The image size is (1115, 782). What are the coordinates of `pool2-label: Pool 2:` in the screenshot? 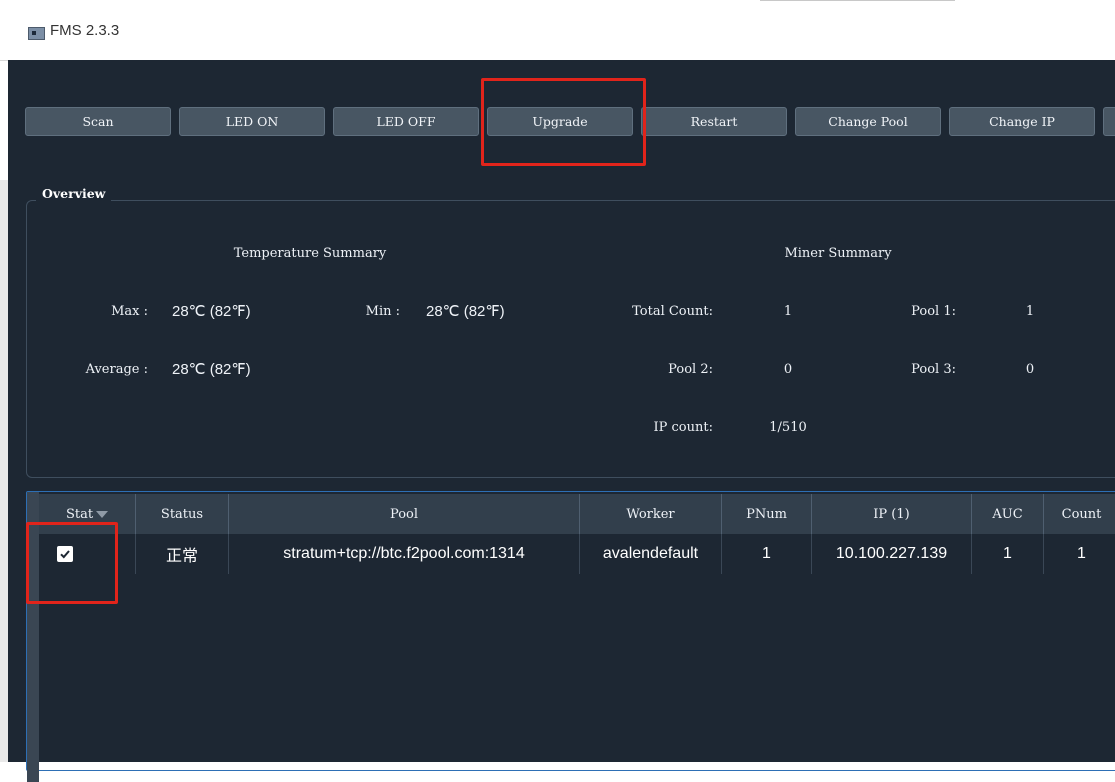 It's located at (690, 369).